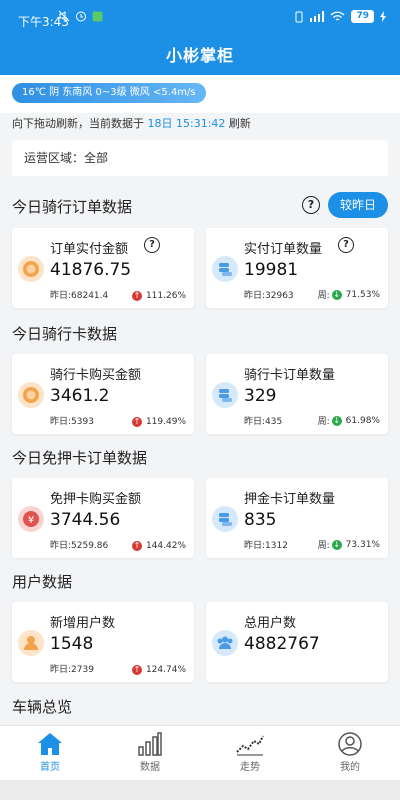 The height and width of the screenshot is (800, 400). What do you see at coordinates (31, 643) in the screenshot?
I see `user-icon` at bounding box center [31, 643].